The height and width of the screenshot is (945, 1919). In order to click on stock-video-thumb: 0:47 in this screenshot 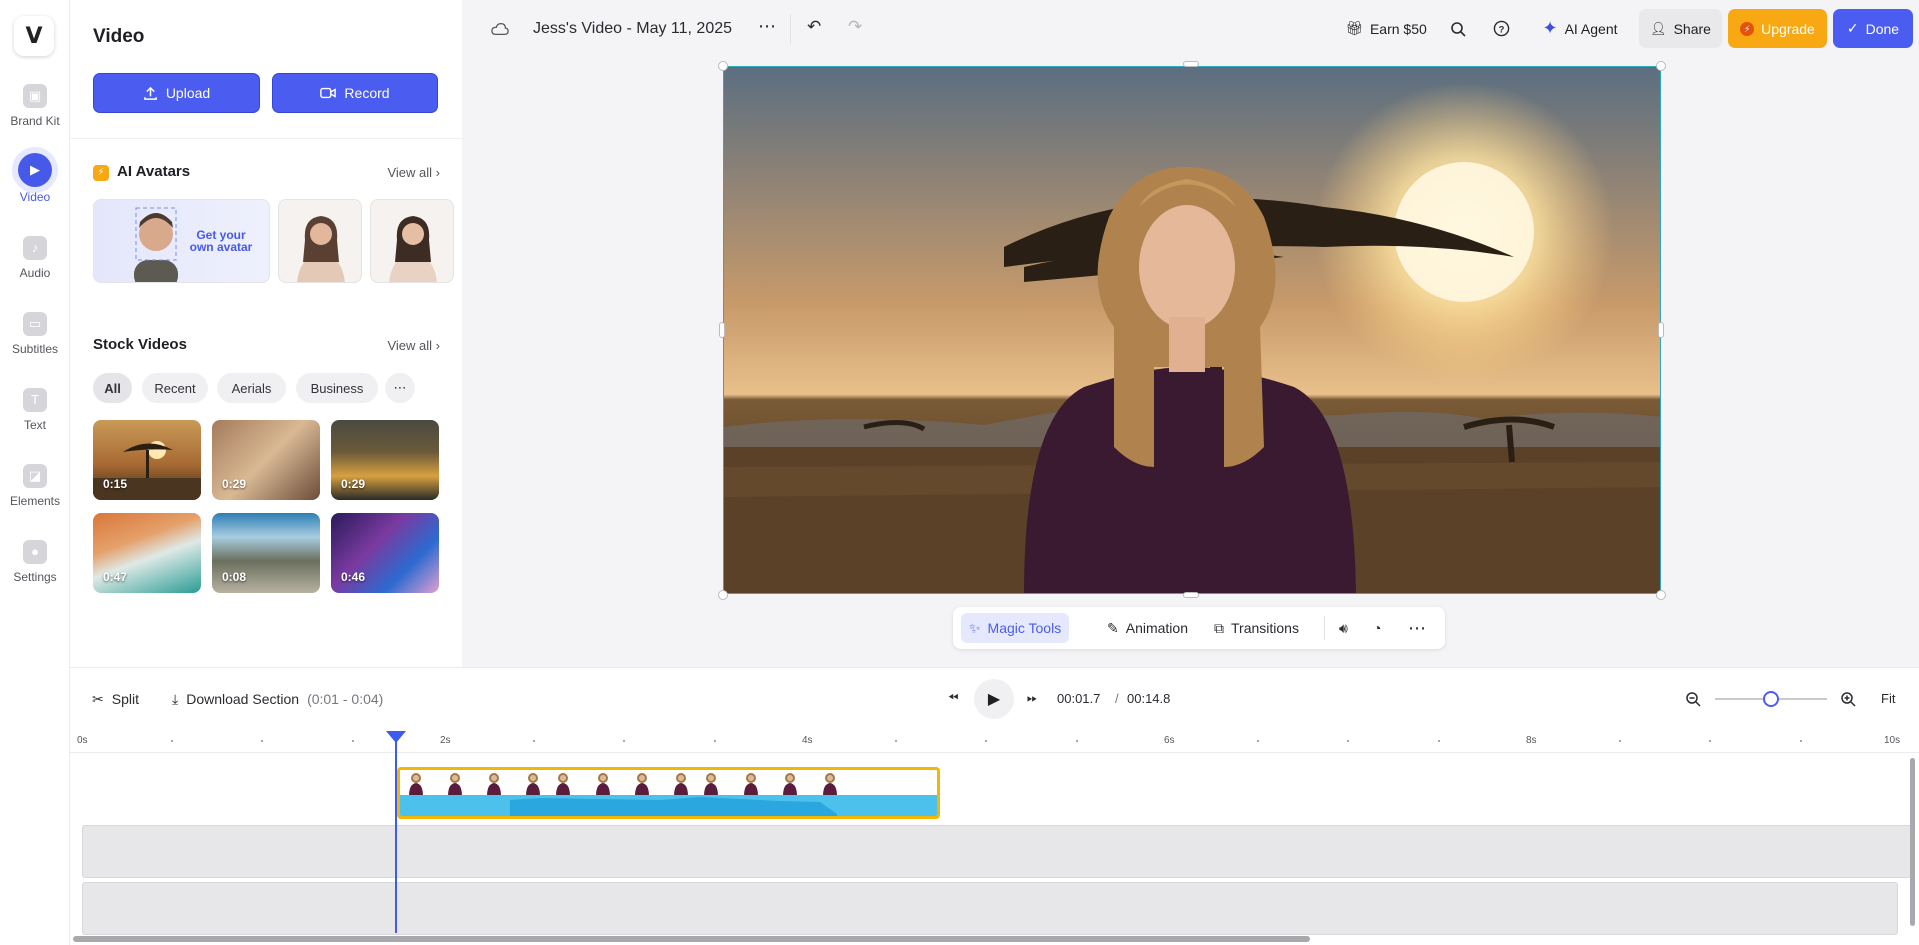, I will do `click(147, 553)`.